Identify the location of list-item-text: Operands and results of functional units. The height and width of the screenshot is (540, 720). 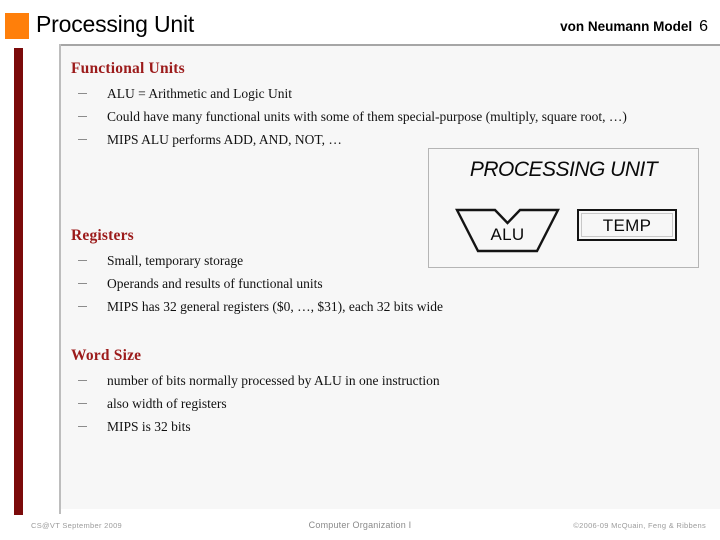
(215, 283).